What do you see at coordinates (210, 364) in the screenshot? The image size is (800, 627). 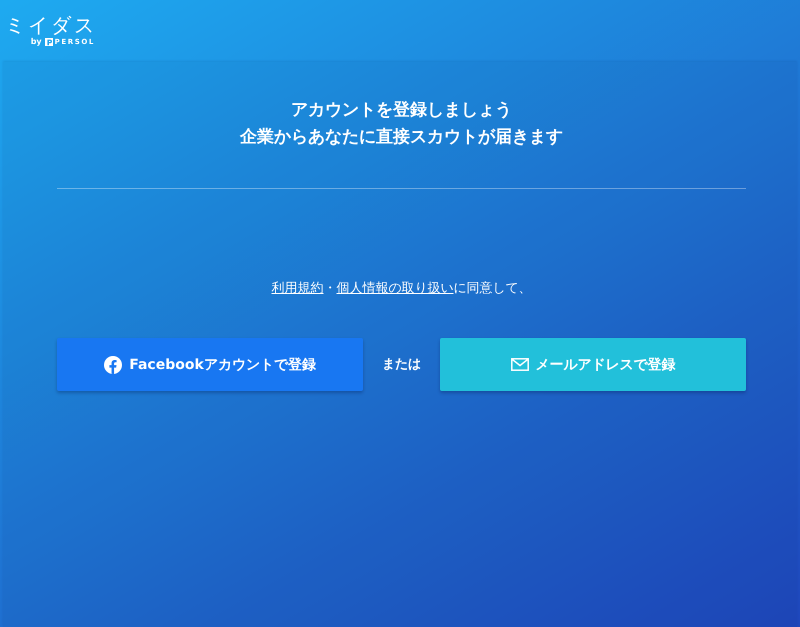 I see `facebook-signup-button: Facebookアカウントで登録` at bounding box center [210, 364].